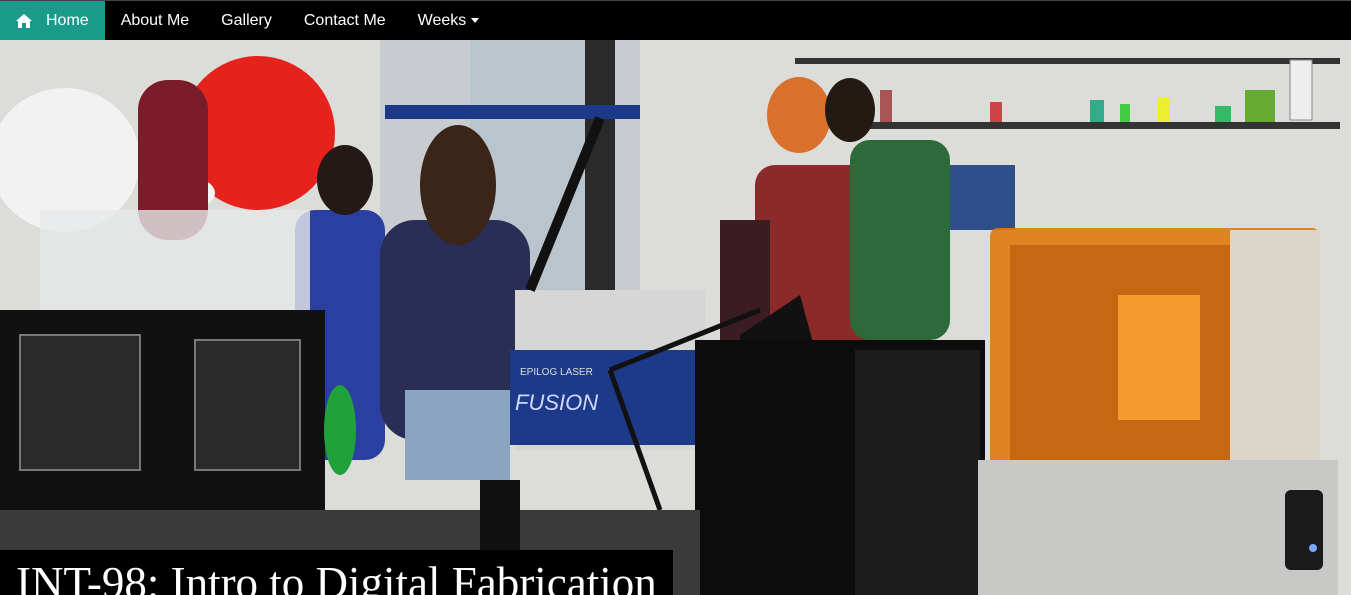 This screenshot has height=595, width=1351. What do you see at coordinates (475, 20) in the screenshot?
I see `caret-down-icon` at bounding box center [475, 20].